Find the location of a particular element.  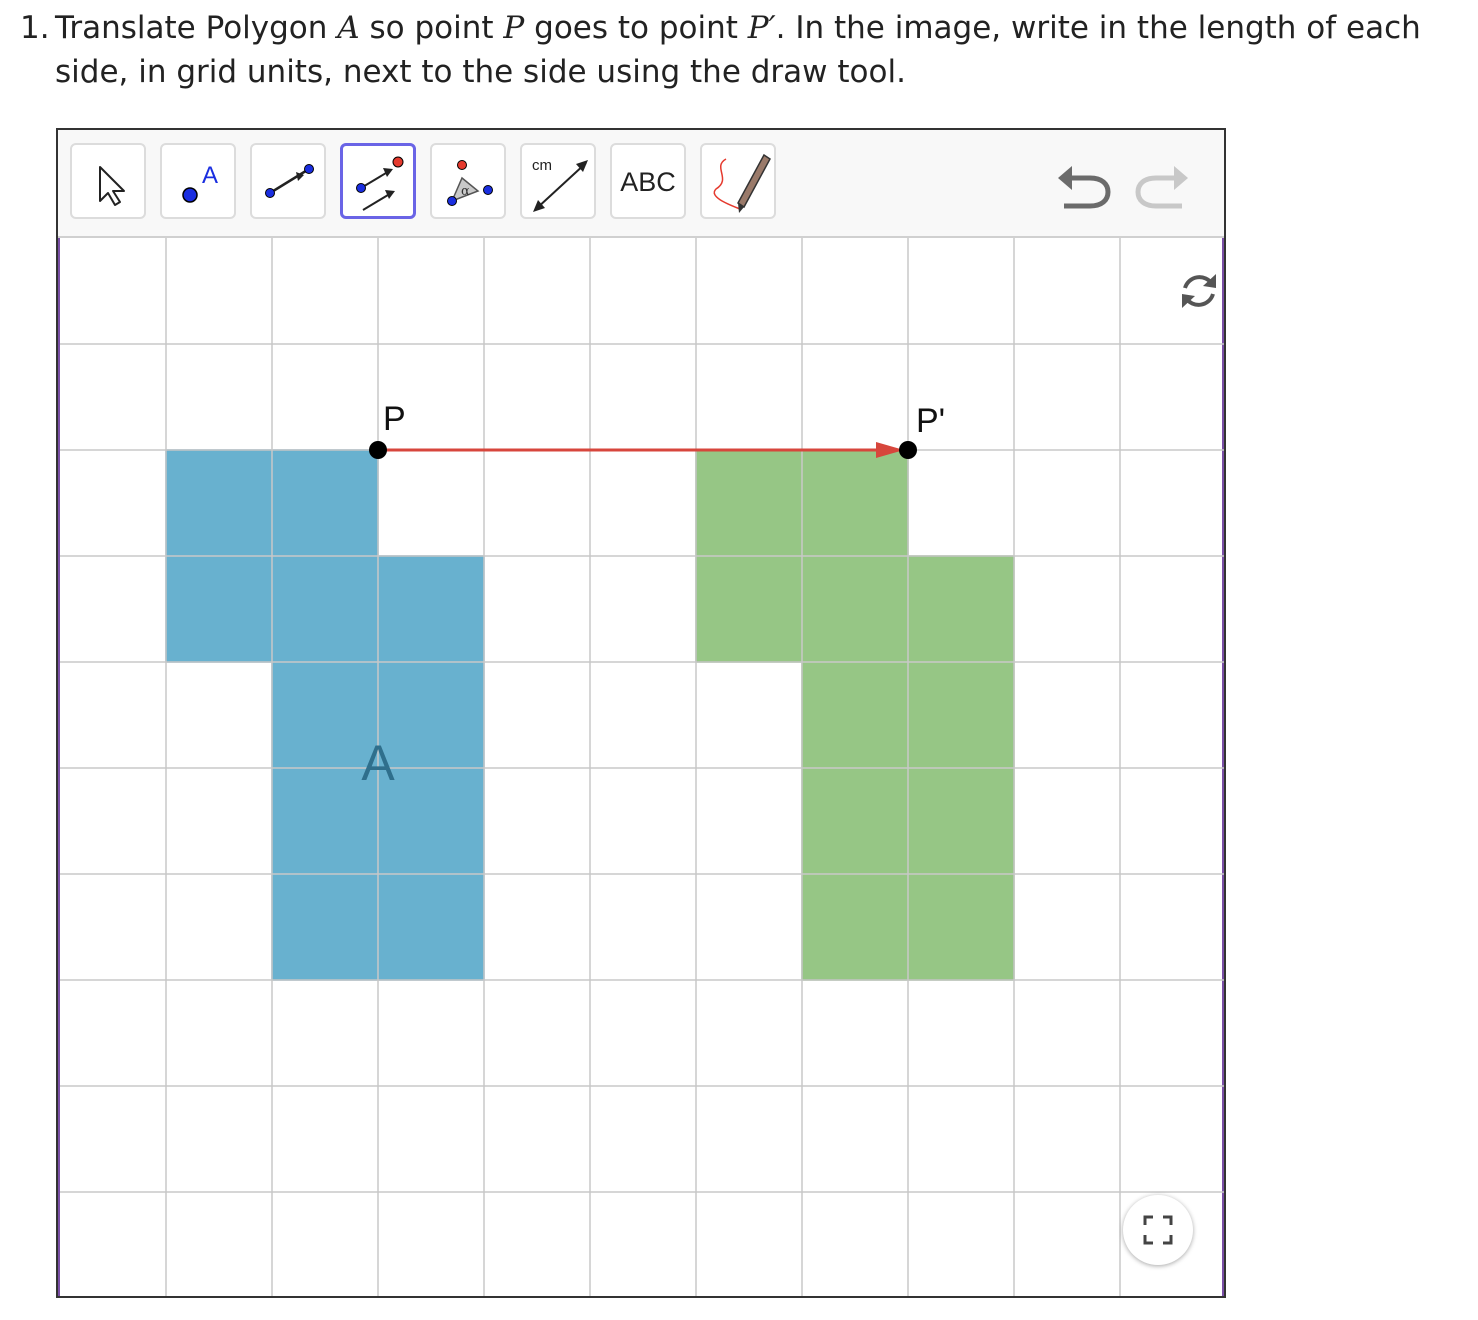

angle-tool-button: α is located at coordinates (468, 181).